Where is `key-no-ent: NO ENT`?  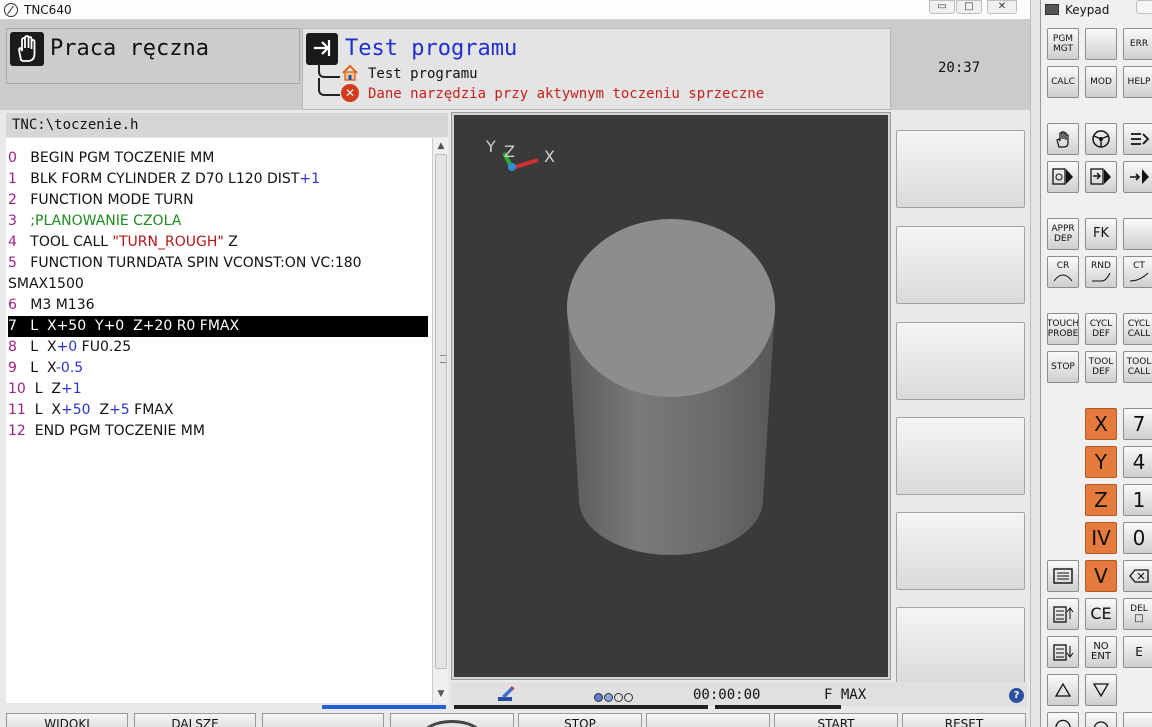
key-no-ent: NO ENT is located at coordinates (1101, 652).